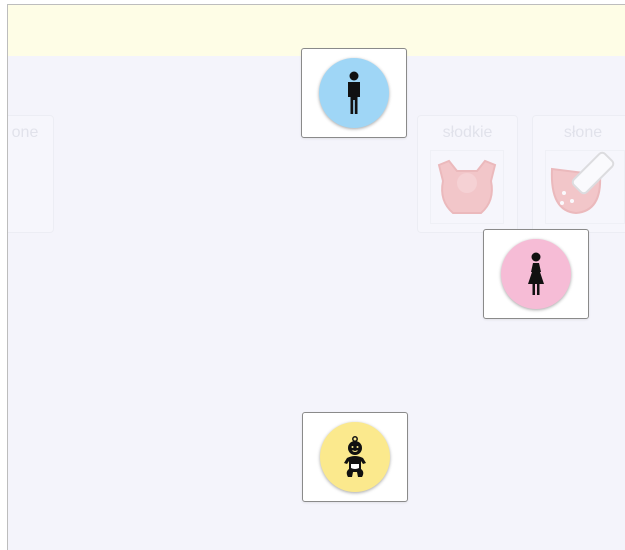 This screenshot has height=550, width=625. Describe the element at coordinates (25, 132) in the screenshot. I see `background-card-label: one` at that location.